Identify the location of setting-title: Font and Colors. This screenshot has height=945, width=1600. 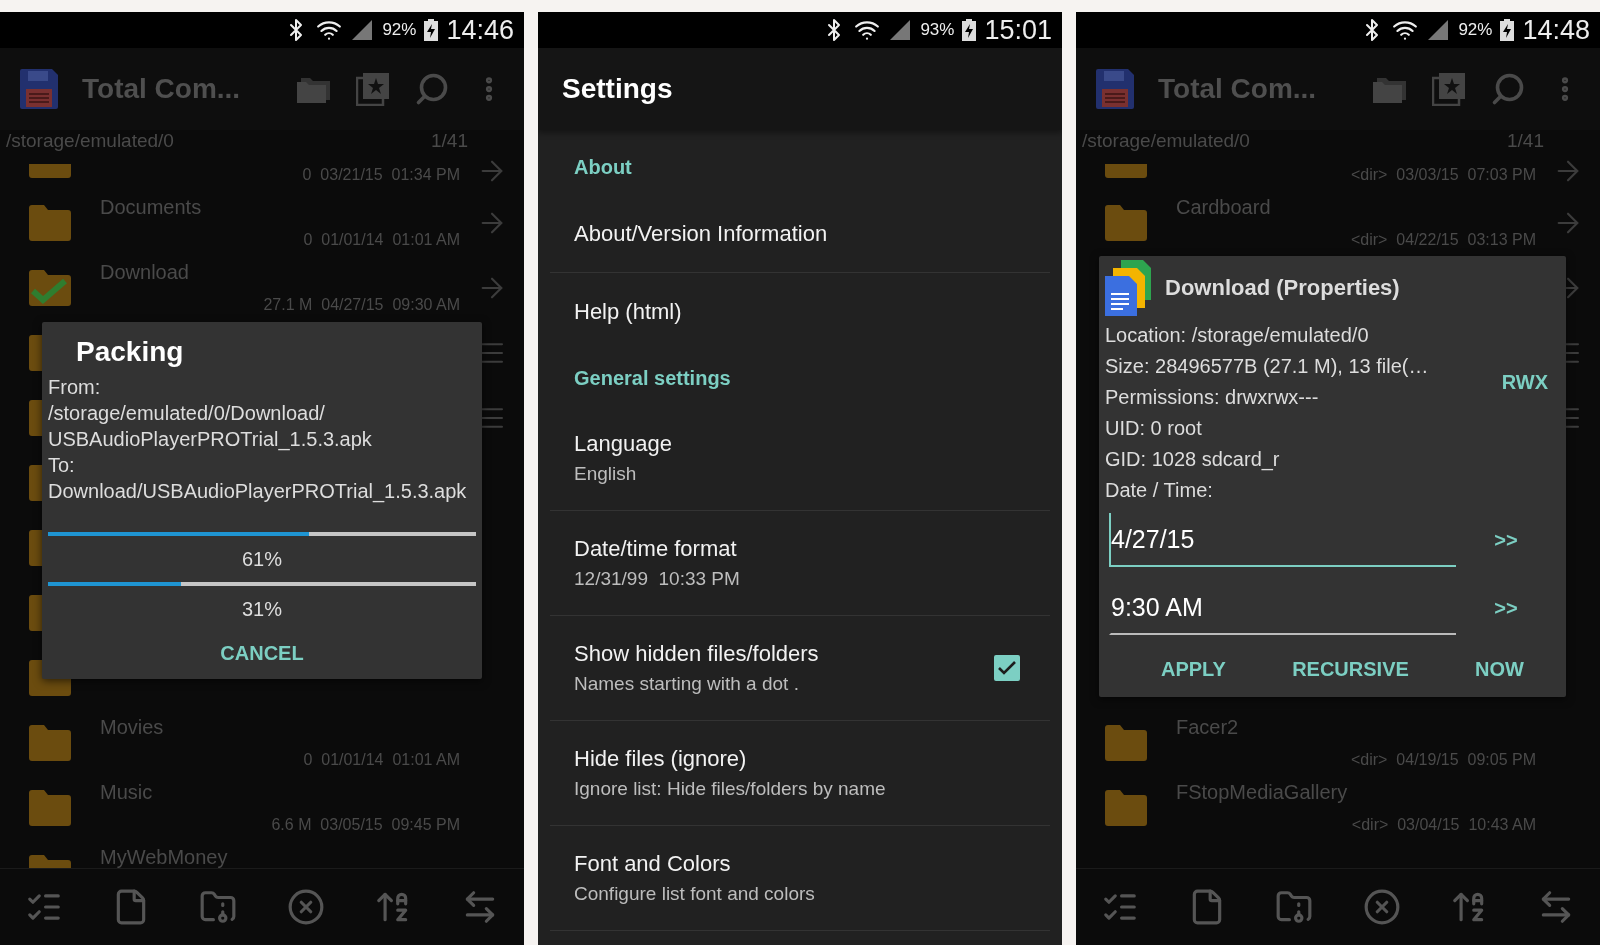
(797, 864).